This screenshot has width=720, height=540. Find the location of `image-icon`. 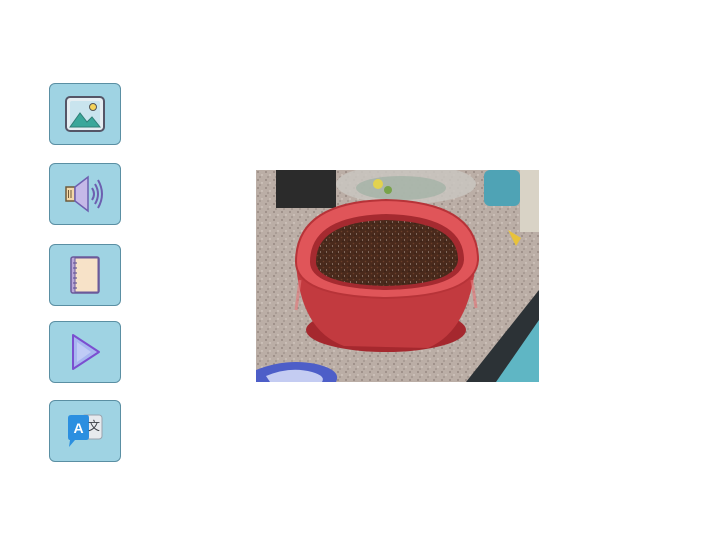

image-icon is located at coordinates (85, 114).